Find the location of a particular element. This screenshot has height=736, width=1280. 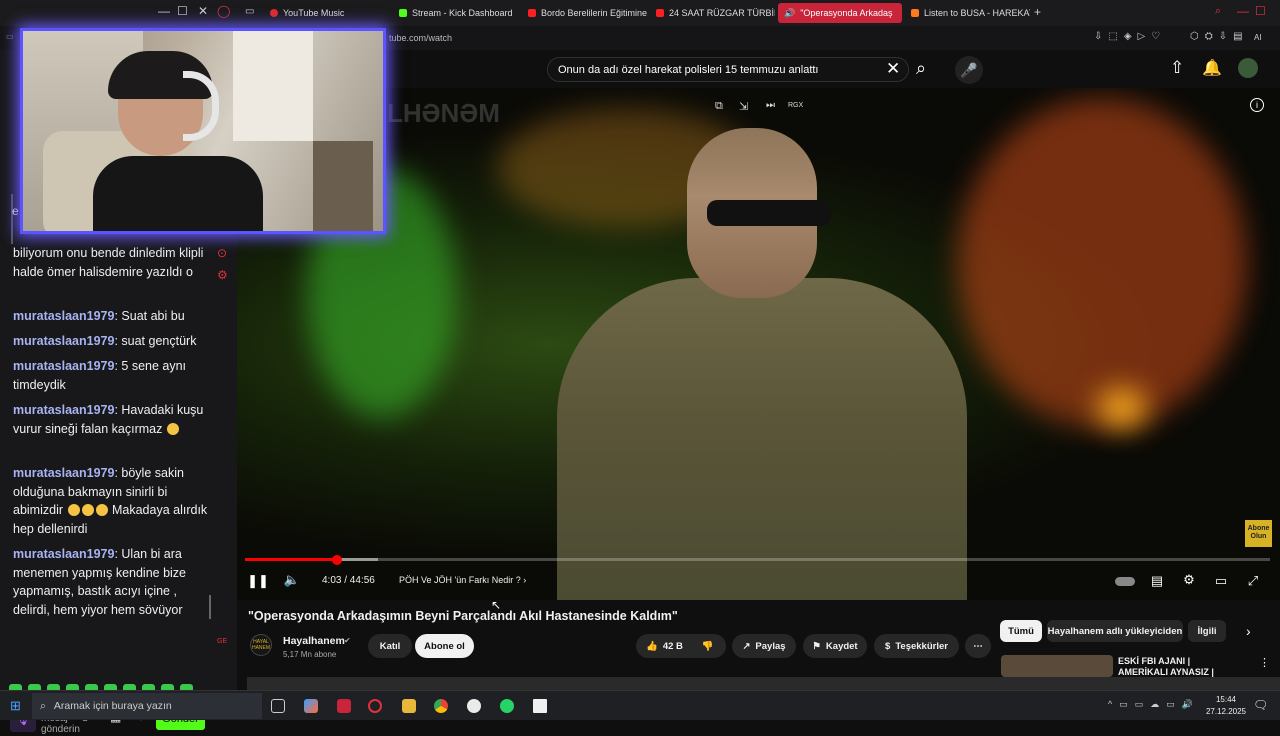

chrome-icon is located at coordinates (441, 706).